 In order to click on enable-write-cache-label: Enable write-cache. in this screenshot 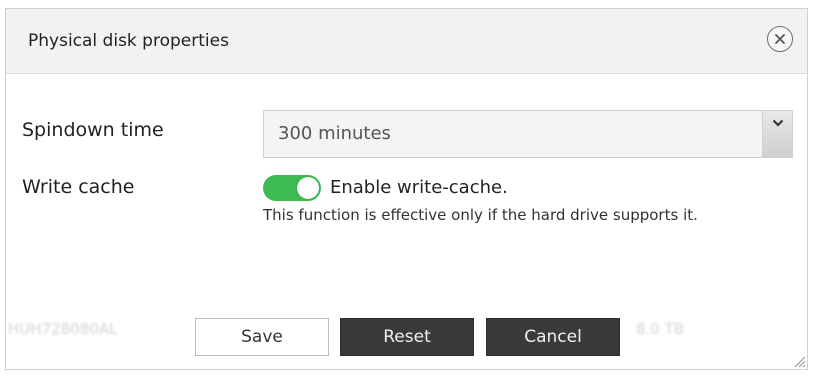, I will do `click(419, 187)`.